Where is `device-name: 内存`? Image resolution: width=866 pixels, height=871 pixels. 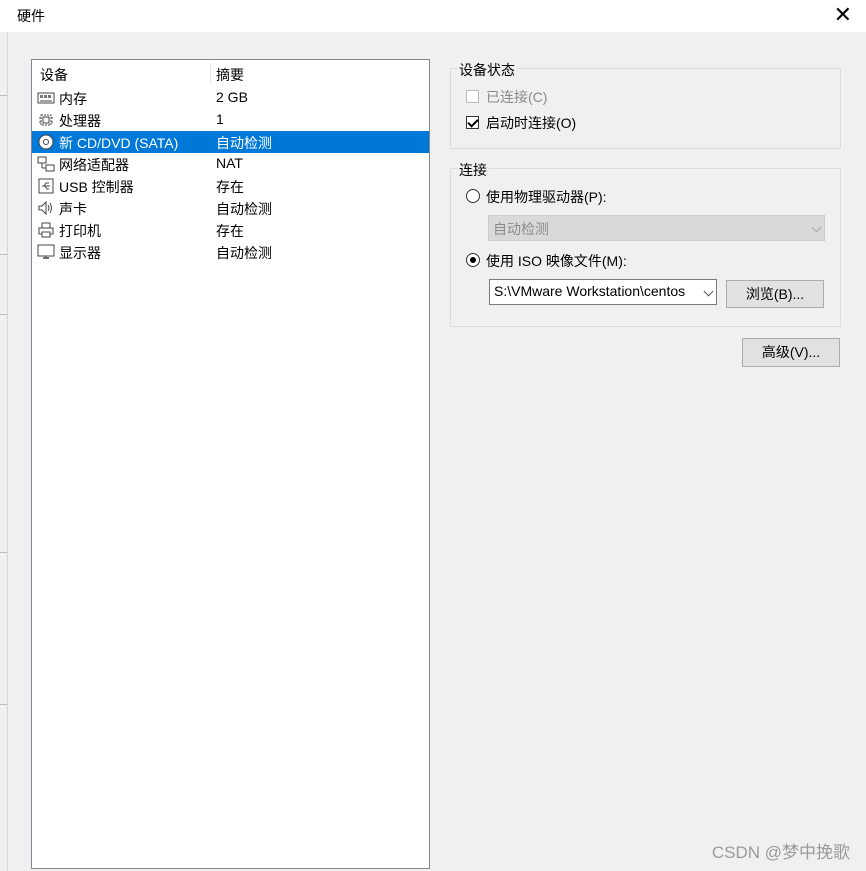
device-name: 内存 is located at coordinates (73, 99).